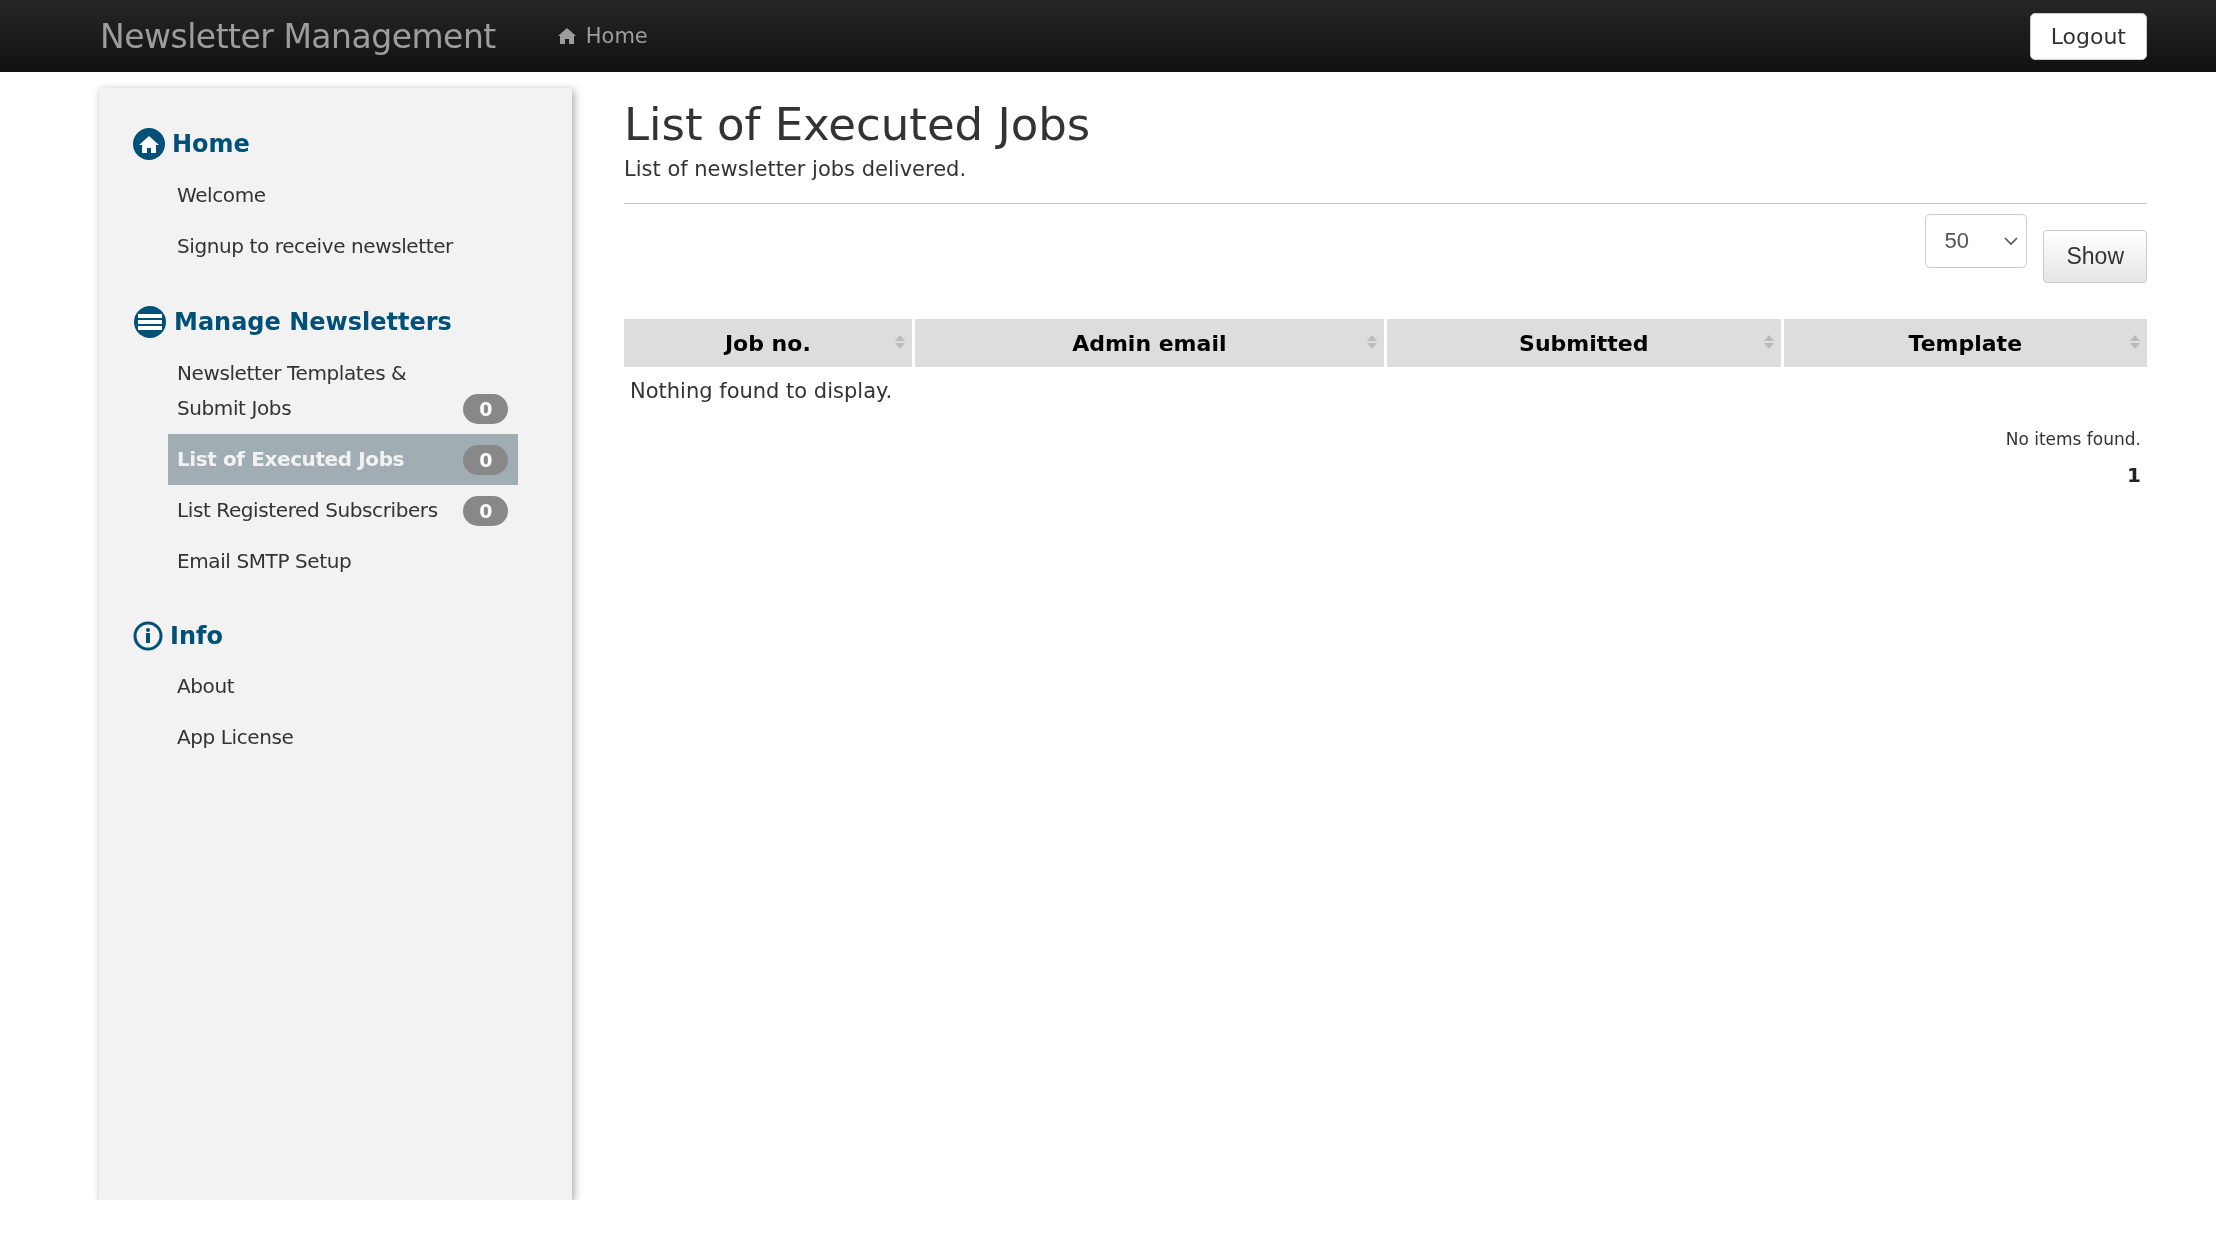 Image resolution: width=2216 pixels, height=1246 pixels. I want to click on section-title: Home, so click(211, 144).